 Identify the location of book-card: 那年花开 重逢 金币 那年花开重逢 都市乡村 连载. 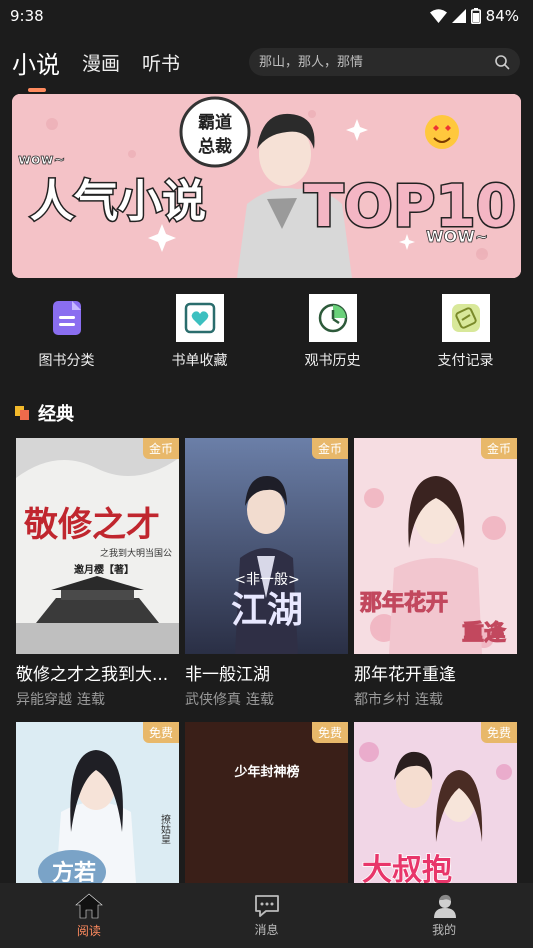
(435, 573).